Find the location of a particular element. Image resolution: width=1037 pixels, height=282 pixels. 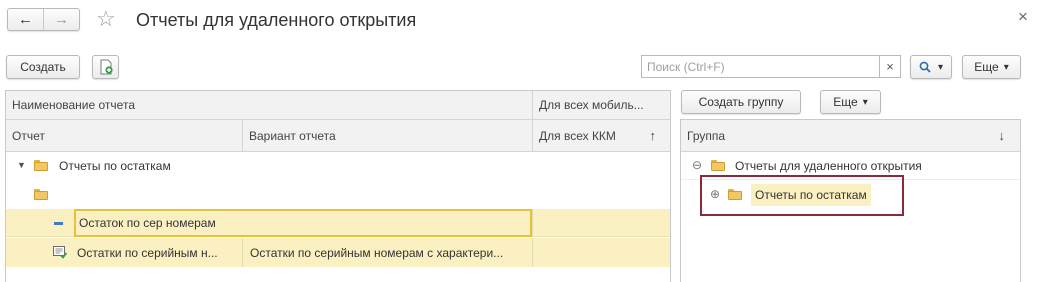

favorite-star-icon: ☆ is located at coordinates (106, 19).